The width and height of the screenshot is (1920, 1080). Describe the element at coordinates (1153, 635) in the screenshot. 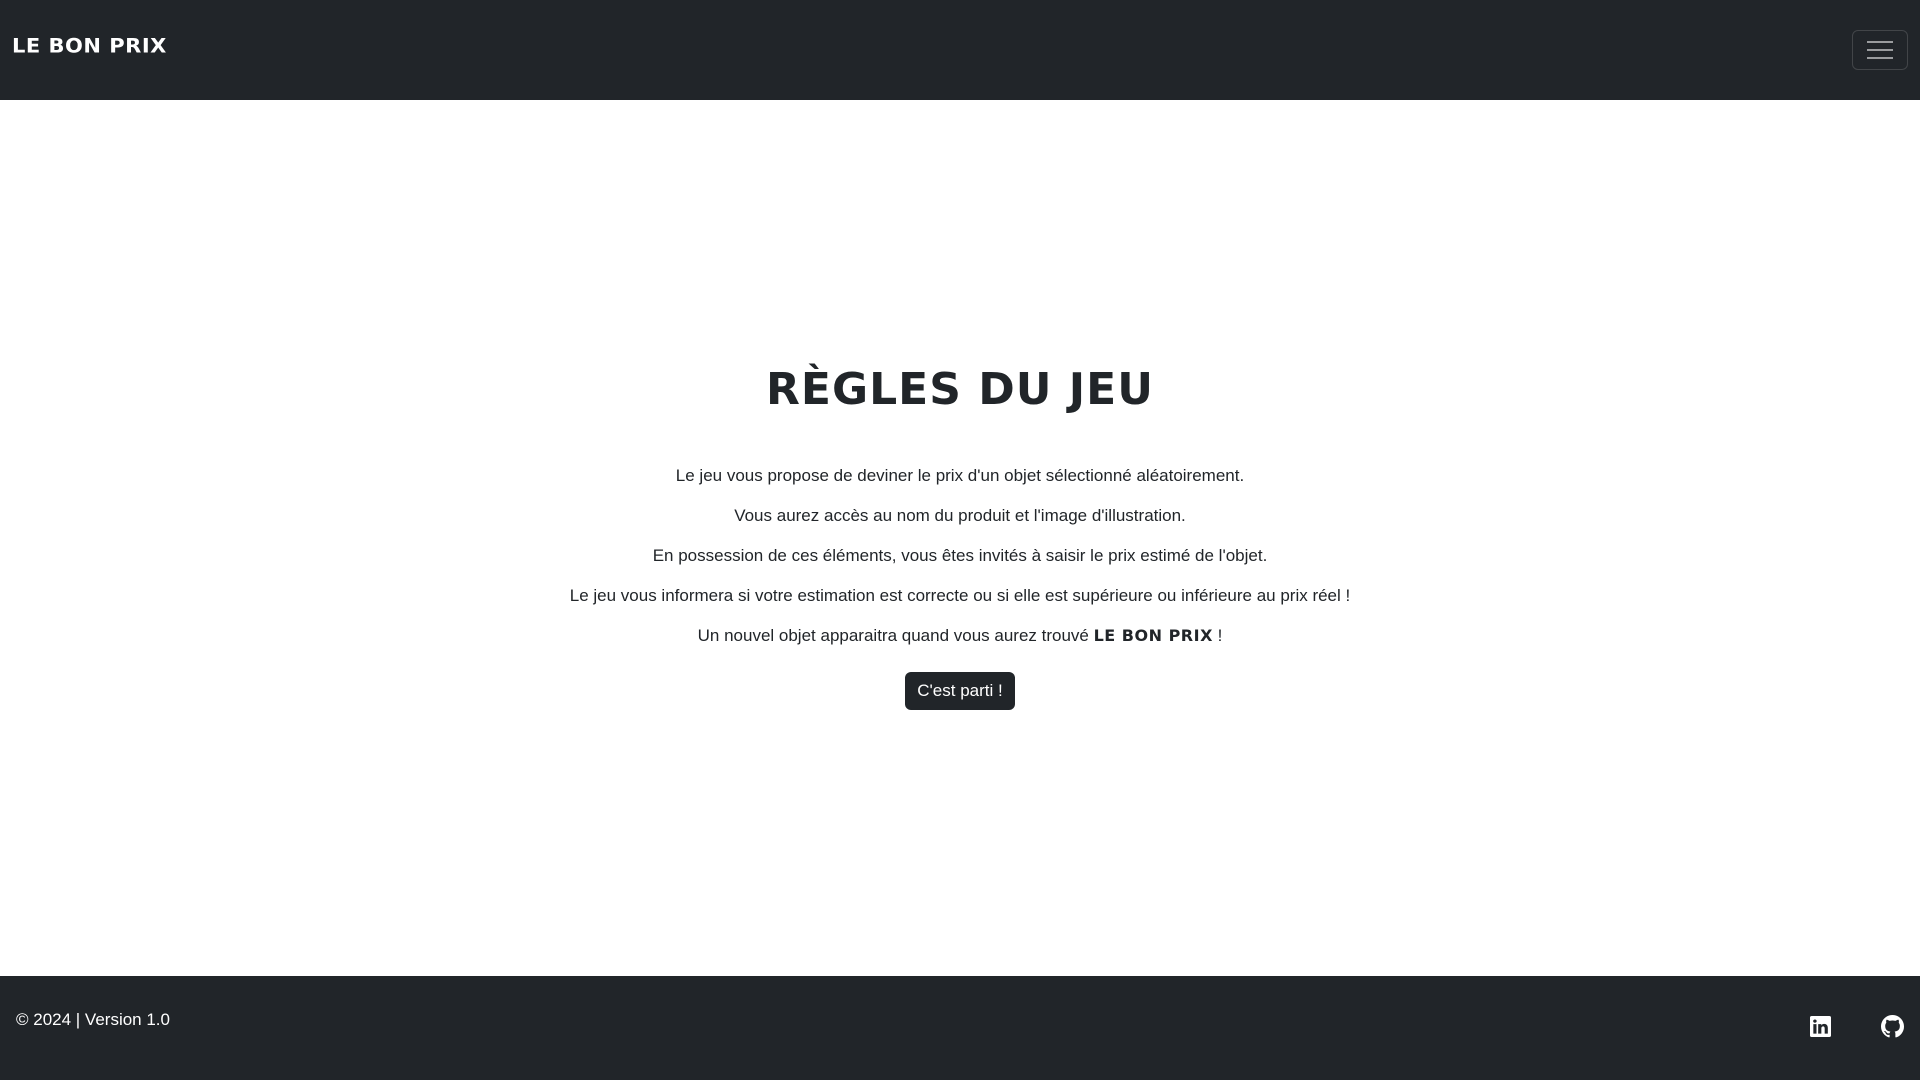

I see `inline-brand-name: Le Bon Prix` at that location.